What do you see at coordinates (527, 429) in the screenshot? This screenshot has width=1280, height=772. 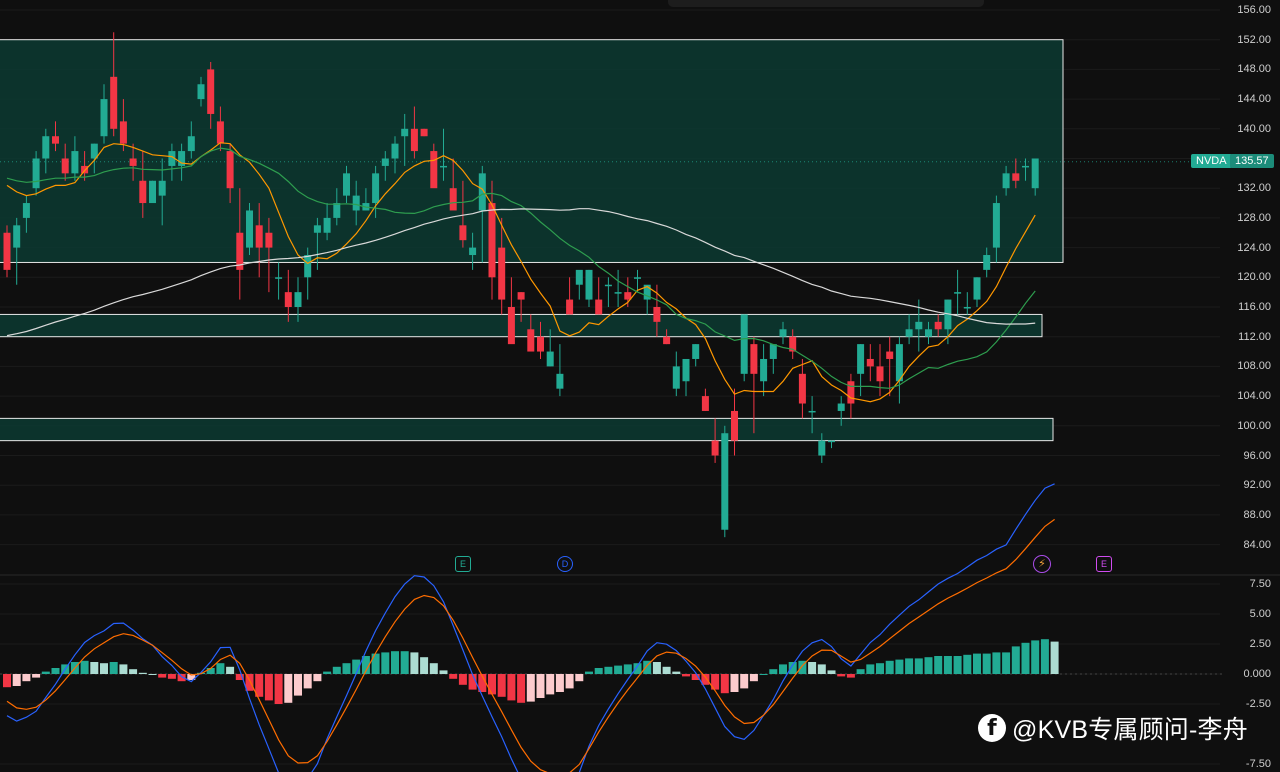 I see `support-resistance-zone` at bounding box center [527, 429].